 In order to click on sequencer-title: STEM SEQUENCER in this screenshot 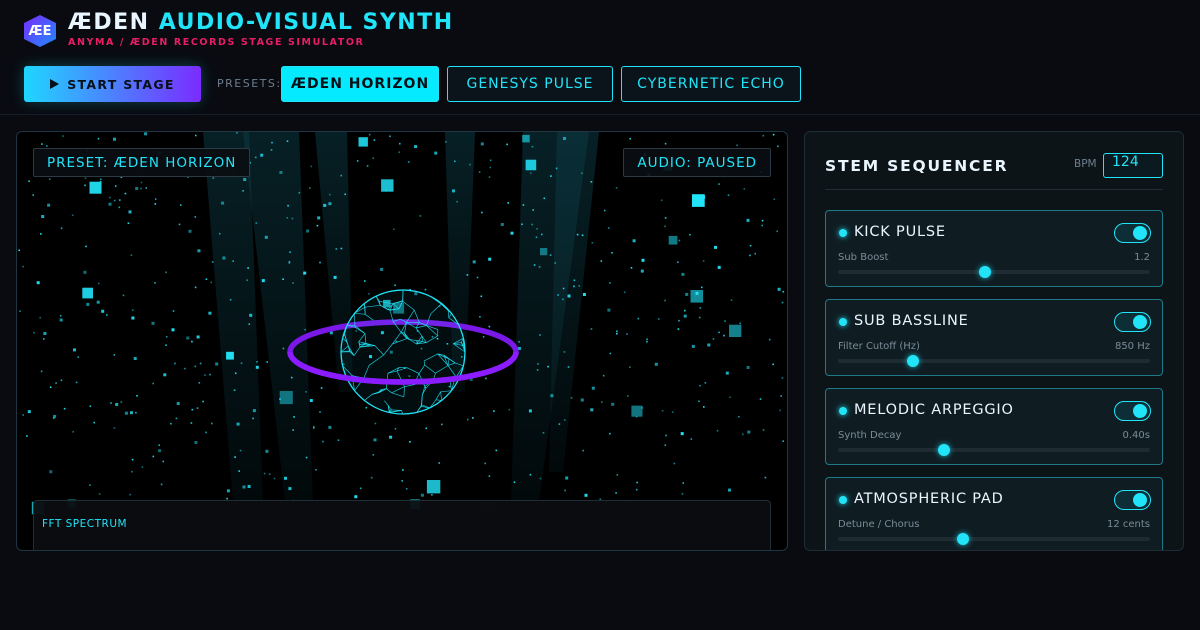, I will do `click(917, 166)`.